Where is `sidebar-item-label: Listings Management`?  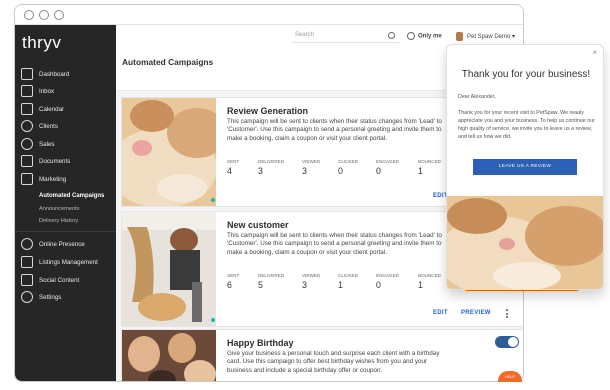
sidebar-item-label: Listings Management is located at coordinates (68, 262).